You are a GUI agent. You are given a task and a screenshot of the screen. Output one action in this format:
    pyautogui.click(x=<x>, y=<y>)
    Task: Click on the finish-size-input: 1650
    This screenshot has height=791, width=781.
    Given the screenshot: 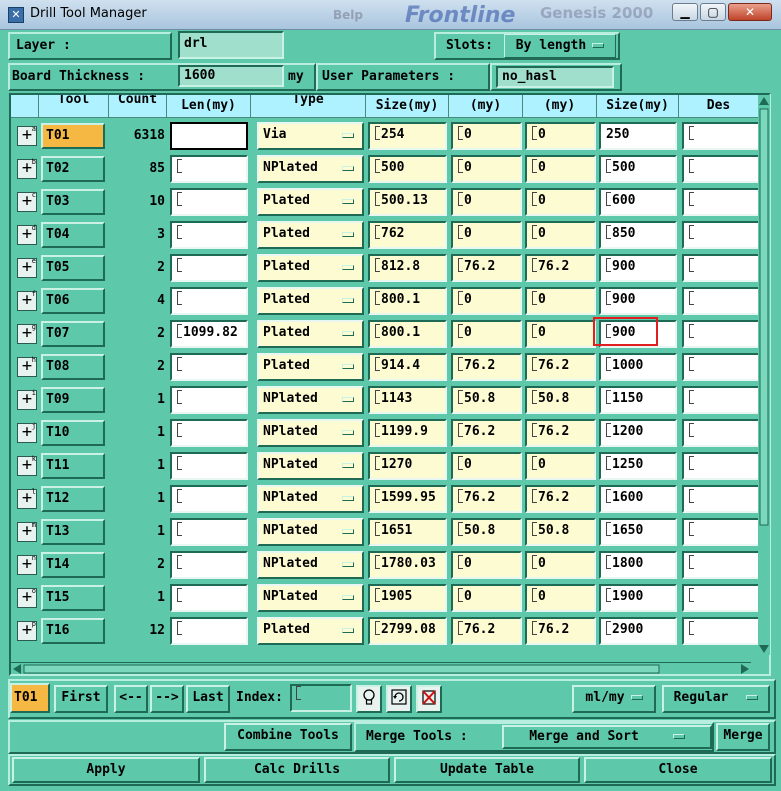 What is the action you would take?
    pyautogui.click(x=638, y=532)
    